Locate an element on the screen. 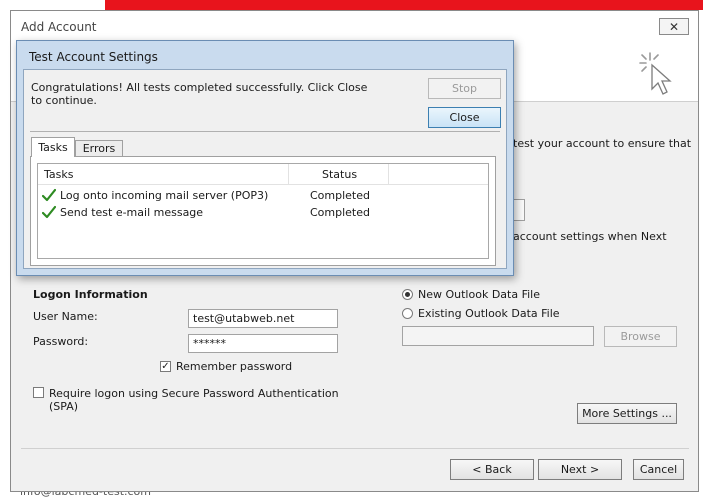  browse-button: Browse is located at coordinates (640, 336).